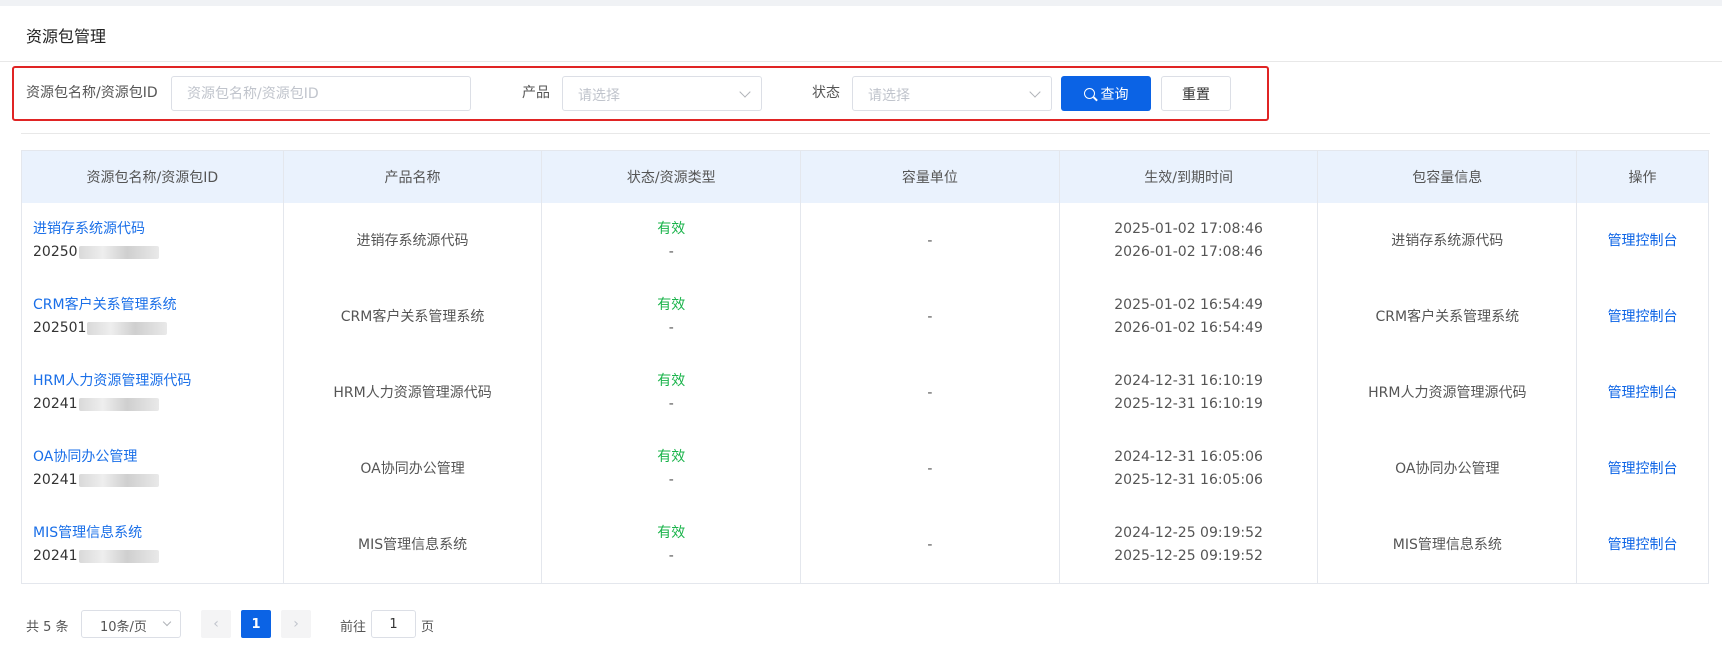 Image resolution: width=1722 pixels, height=667 pixels. Describe the element at coordinates (1188, 229) in the screenshot. I see `start-time: 2025-01-02 17:08:46` at that location.